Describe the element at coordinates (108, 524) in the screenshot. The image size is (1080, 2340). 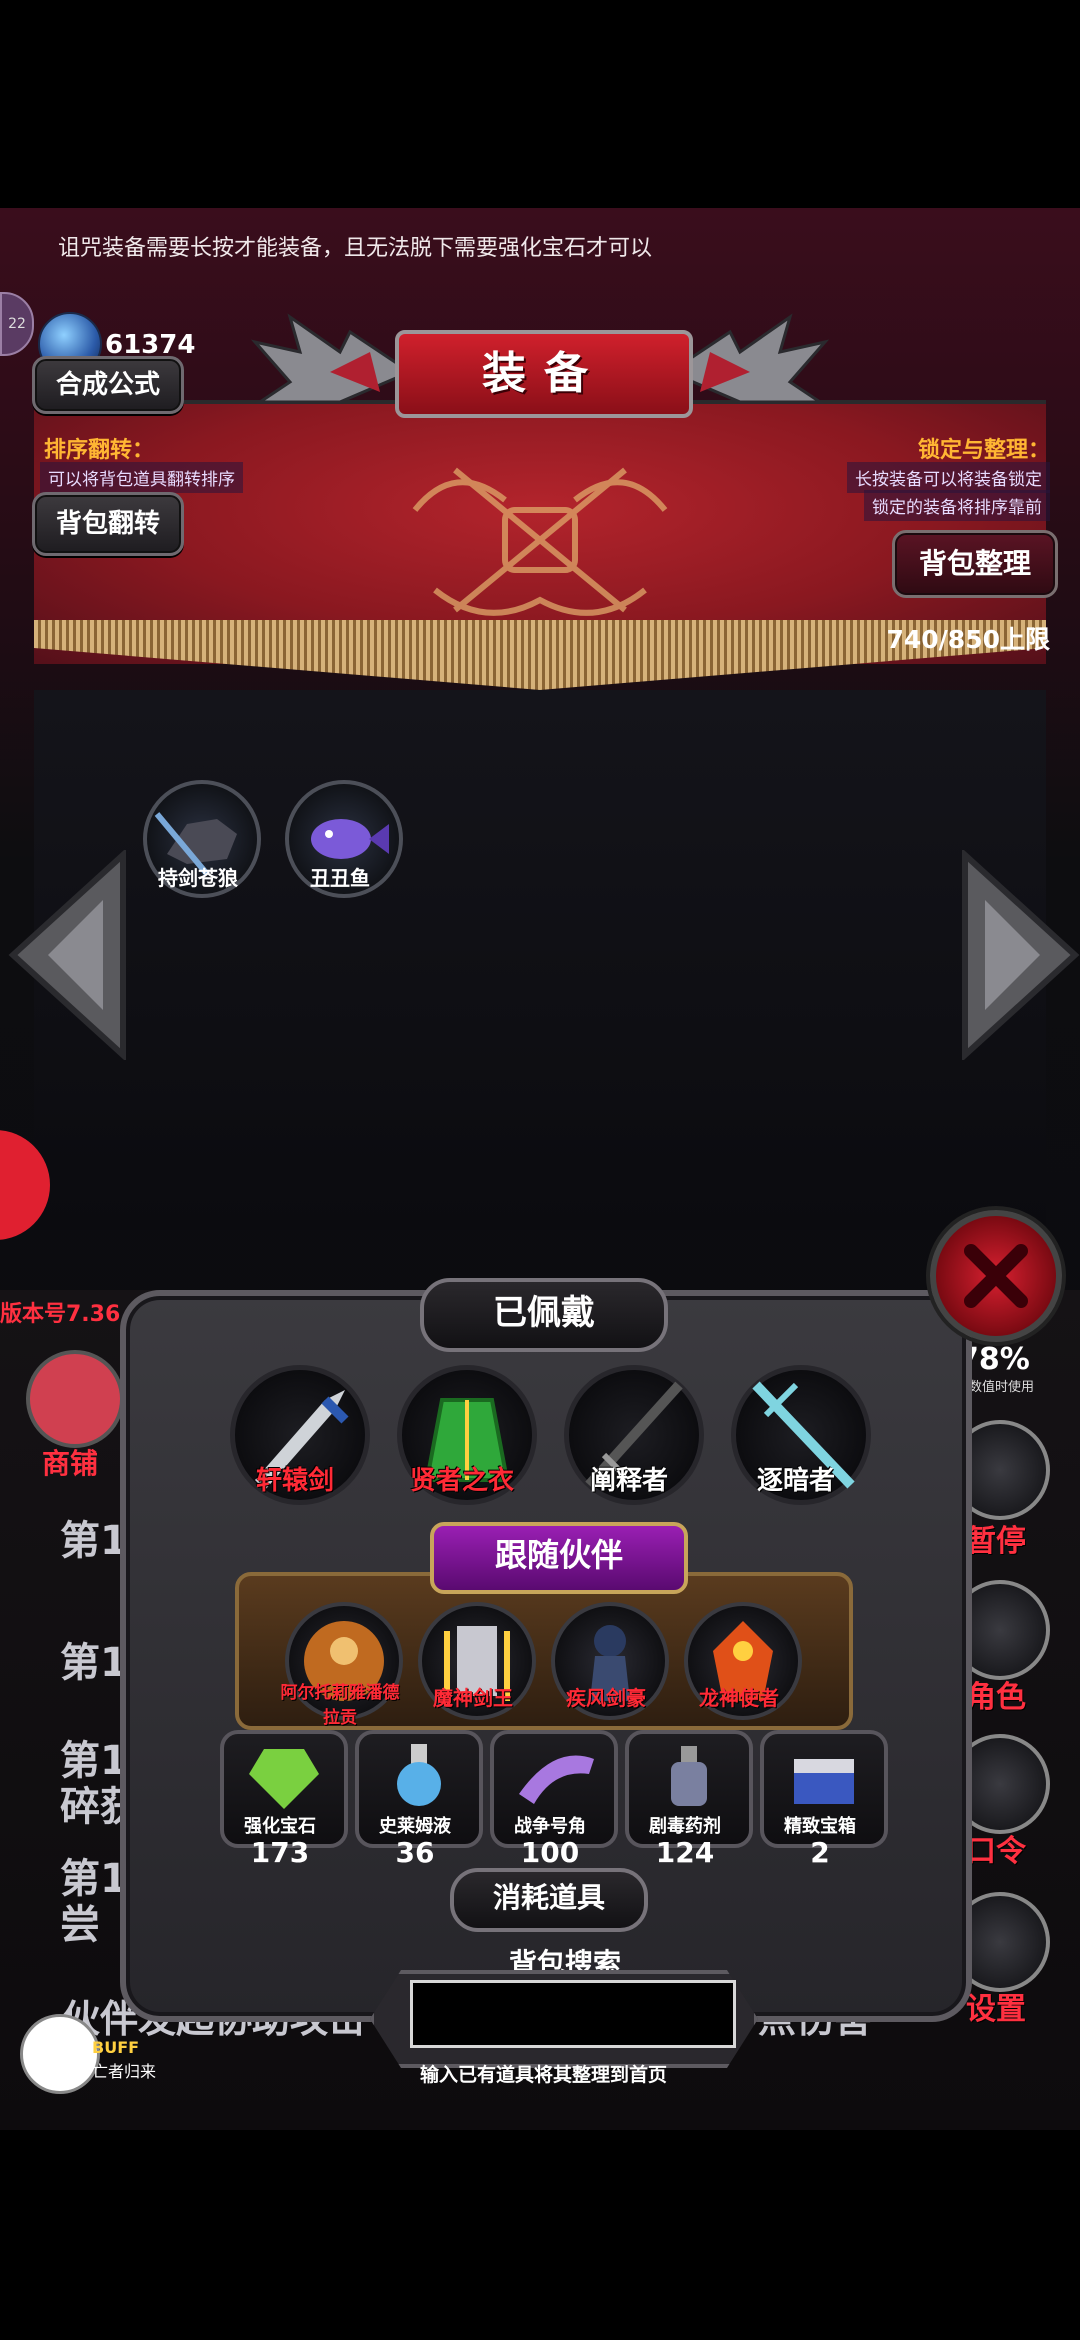
I see `flip-inventory-button: 背包翻转` at that location.